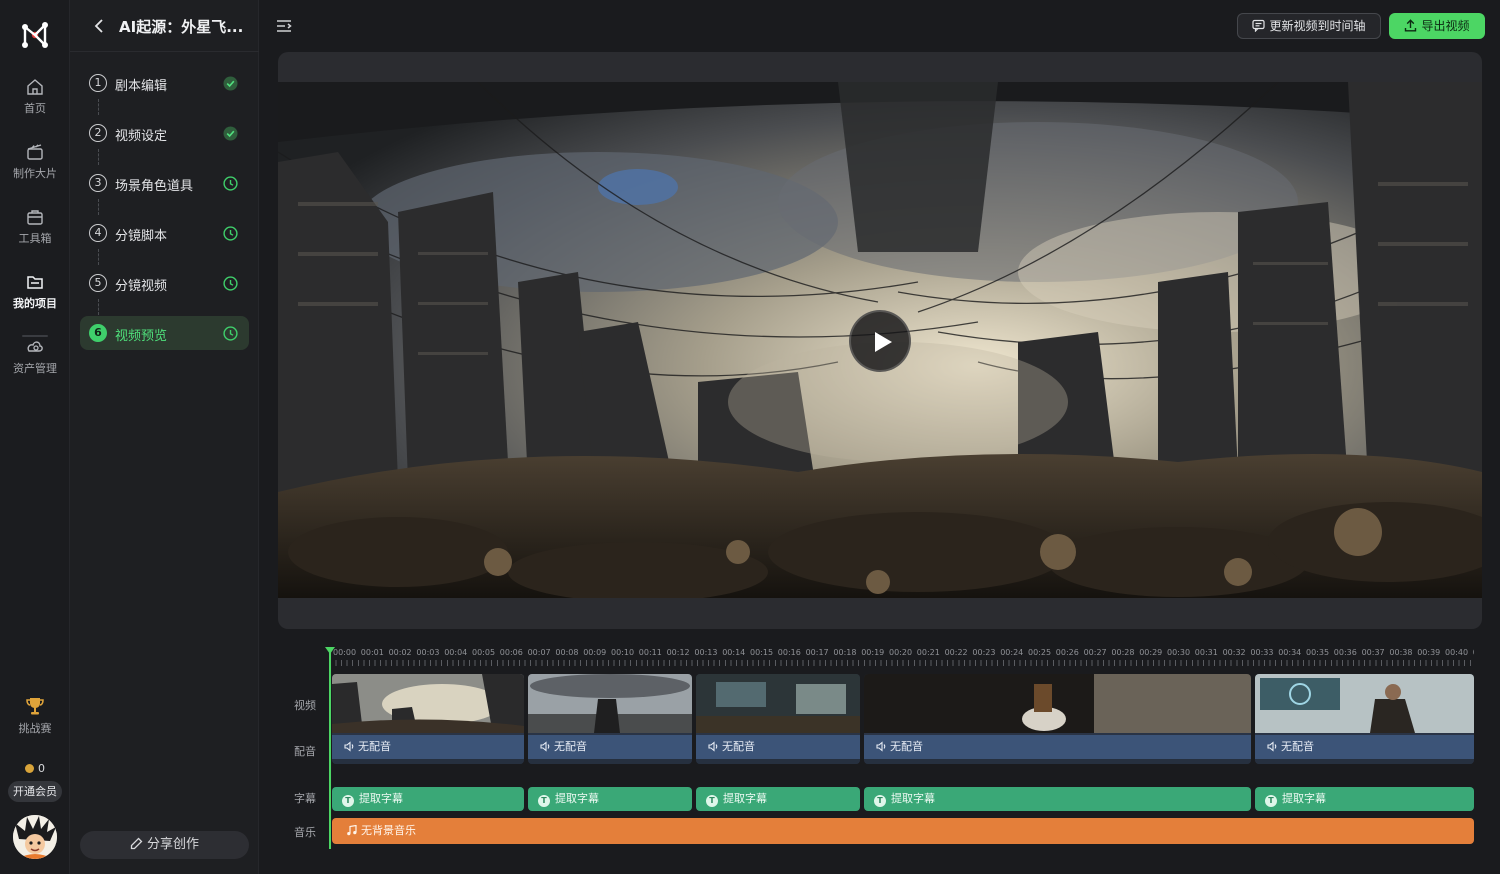  What do you see at coordinates (956, 652) in the screenshot?
I see `ruler-tick-label: 00:22` at bounding box center [956, 652].